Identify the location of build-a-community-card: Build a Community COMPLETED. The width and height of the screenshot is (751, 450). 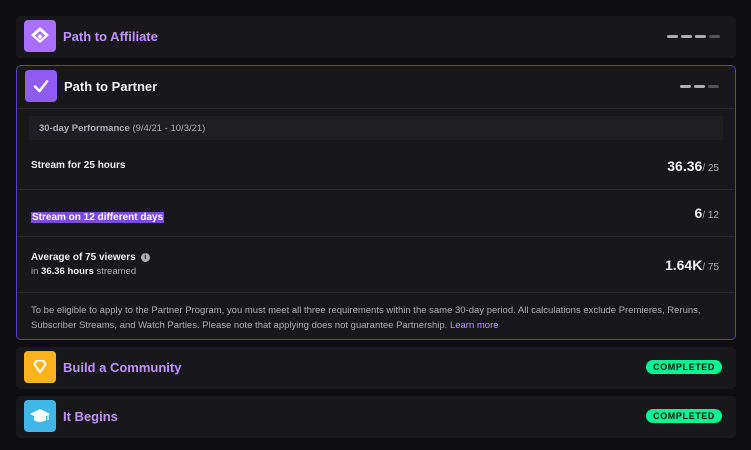
(376, 368).